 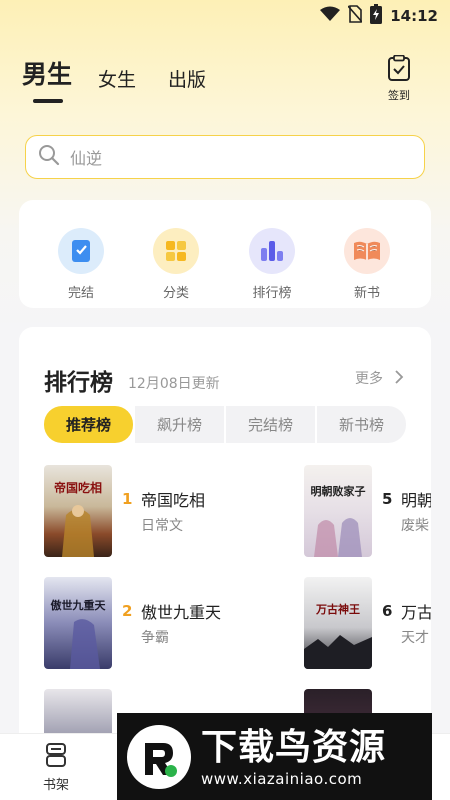 What do you see at coordinates (415, 638) in the screenshot?
I see `book-author: 天才` at bounding box center [415, 638].